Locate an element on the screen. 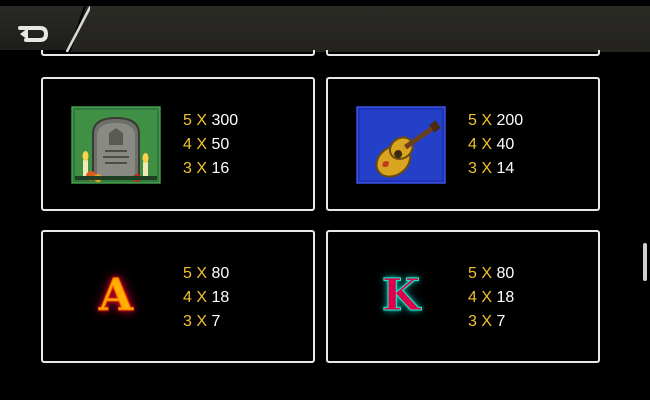 Image resolution: width=650 pixels, height=400 pixels. payout-row: 4 X 50 is located at coordinates (206, 144).